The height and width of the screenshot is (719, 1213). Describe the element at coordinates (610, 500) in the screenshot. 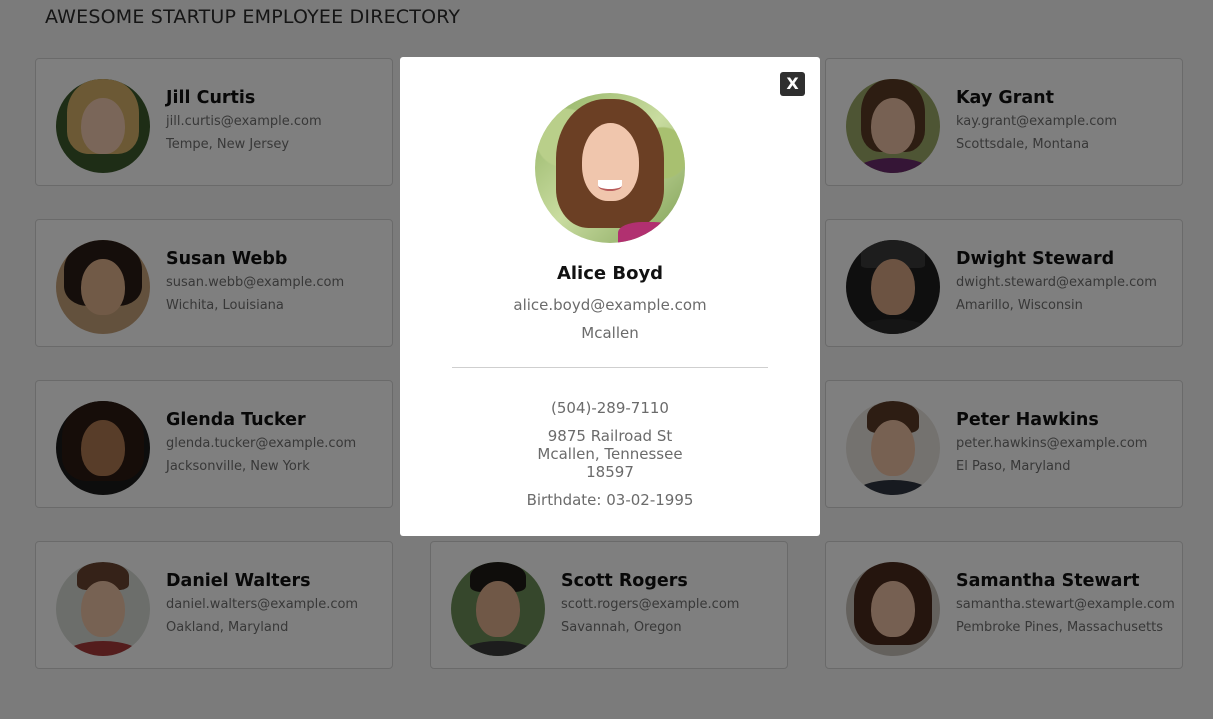

I see `employee-birthdate: Birthdate: 03-02-1995` at that location.